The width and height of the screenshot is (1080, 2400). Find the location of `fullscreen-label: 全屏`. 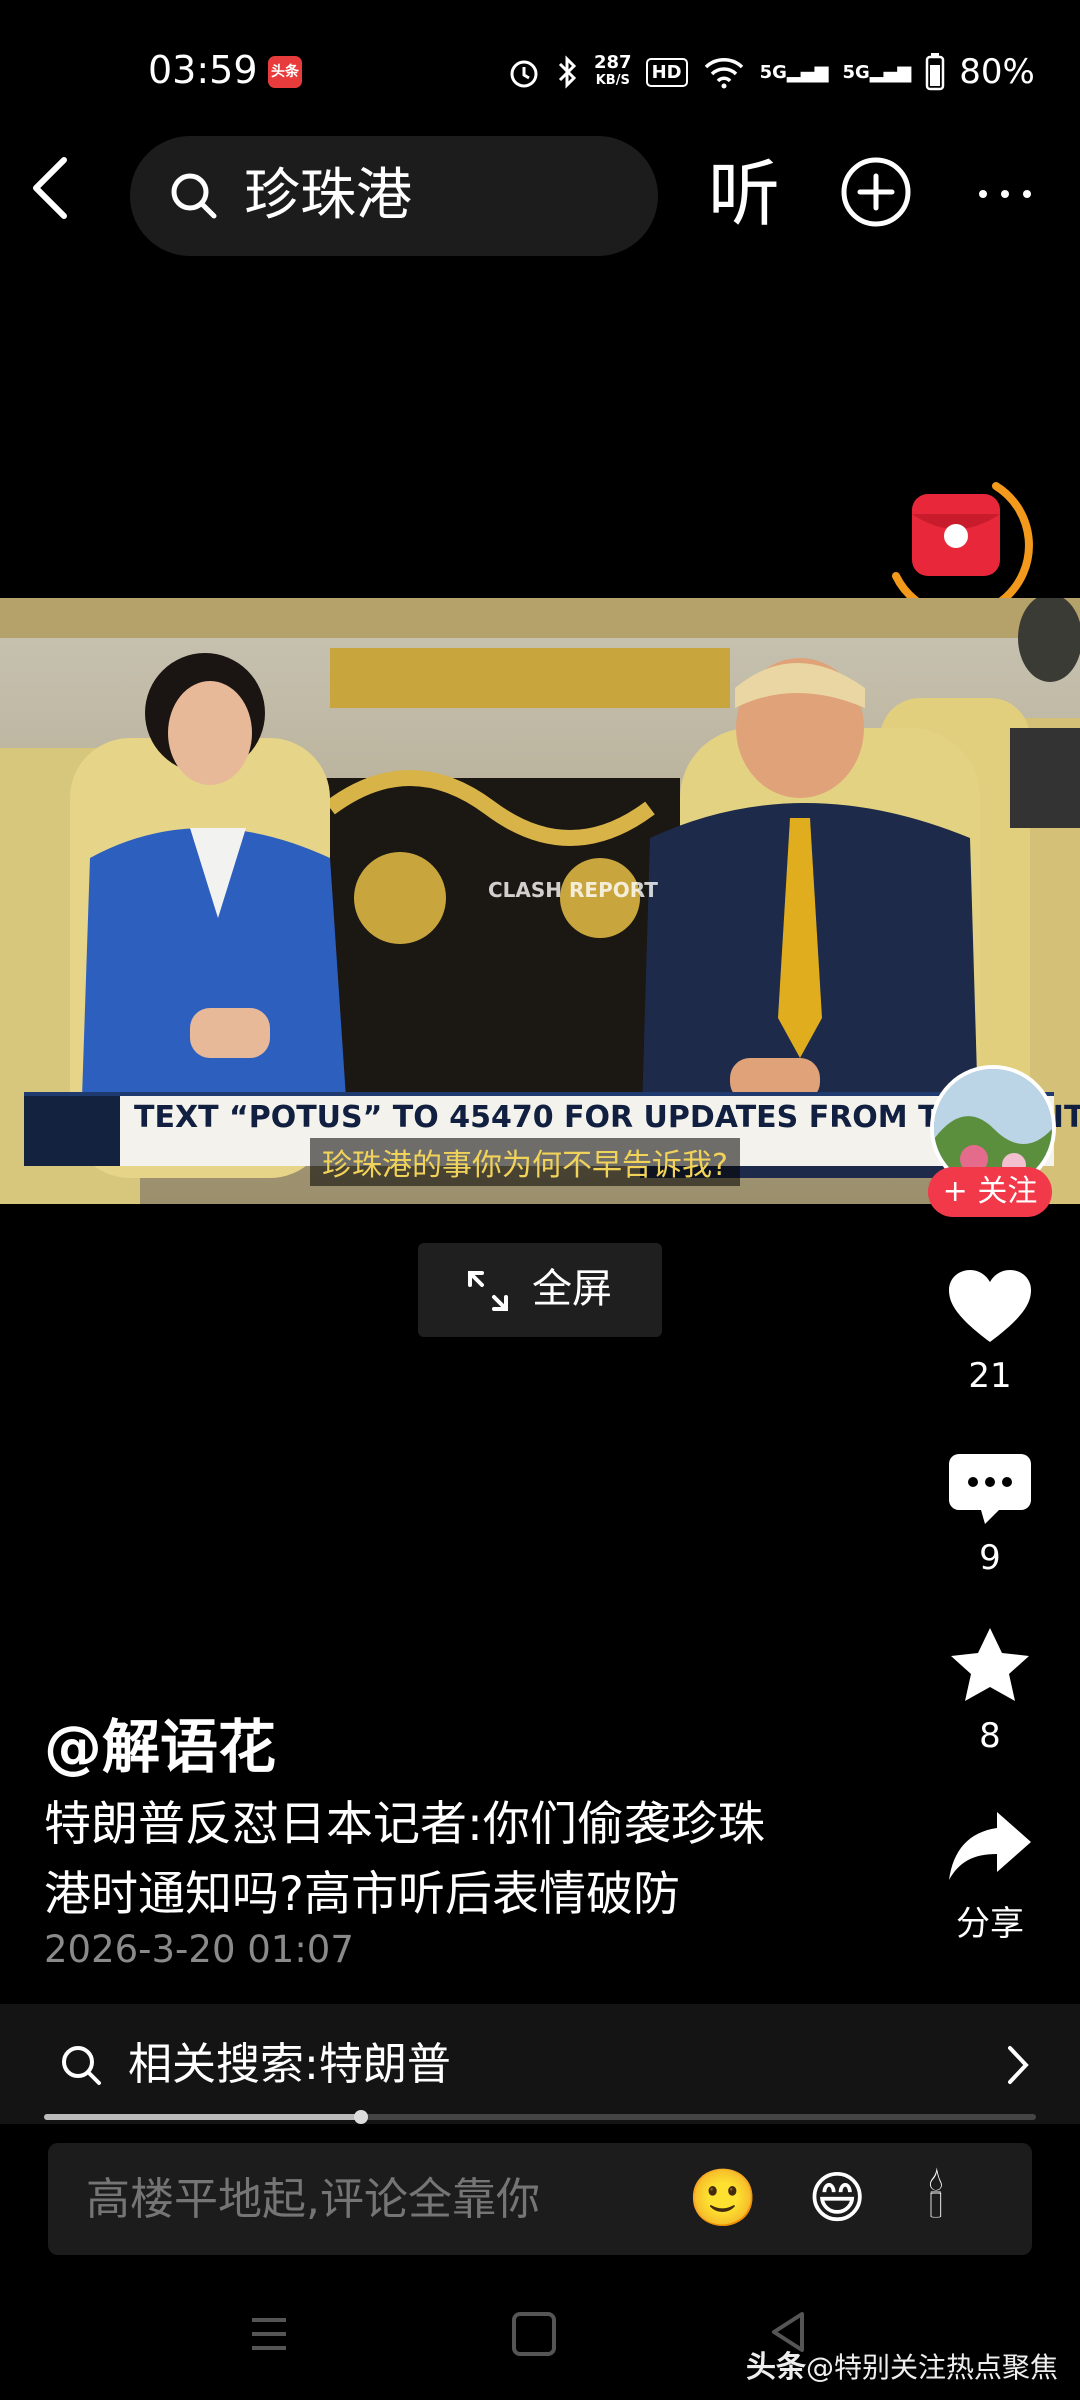

fullscreen-label: 全屏 is located at coordinates (572, 1289).